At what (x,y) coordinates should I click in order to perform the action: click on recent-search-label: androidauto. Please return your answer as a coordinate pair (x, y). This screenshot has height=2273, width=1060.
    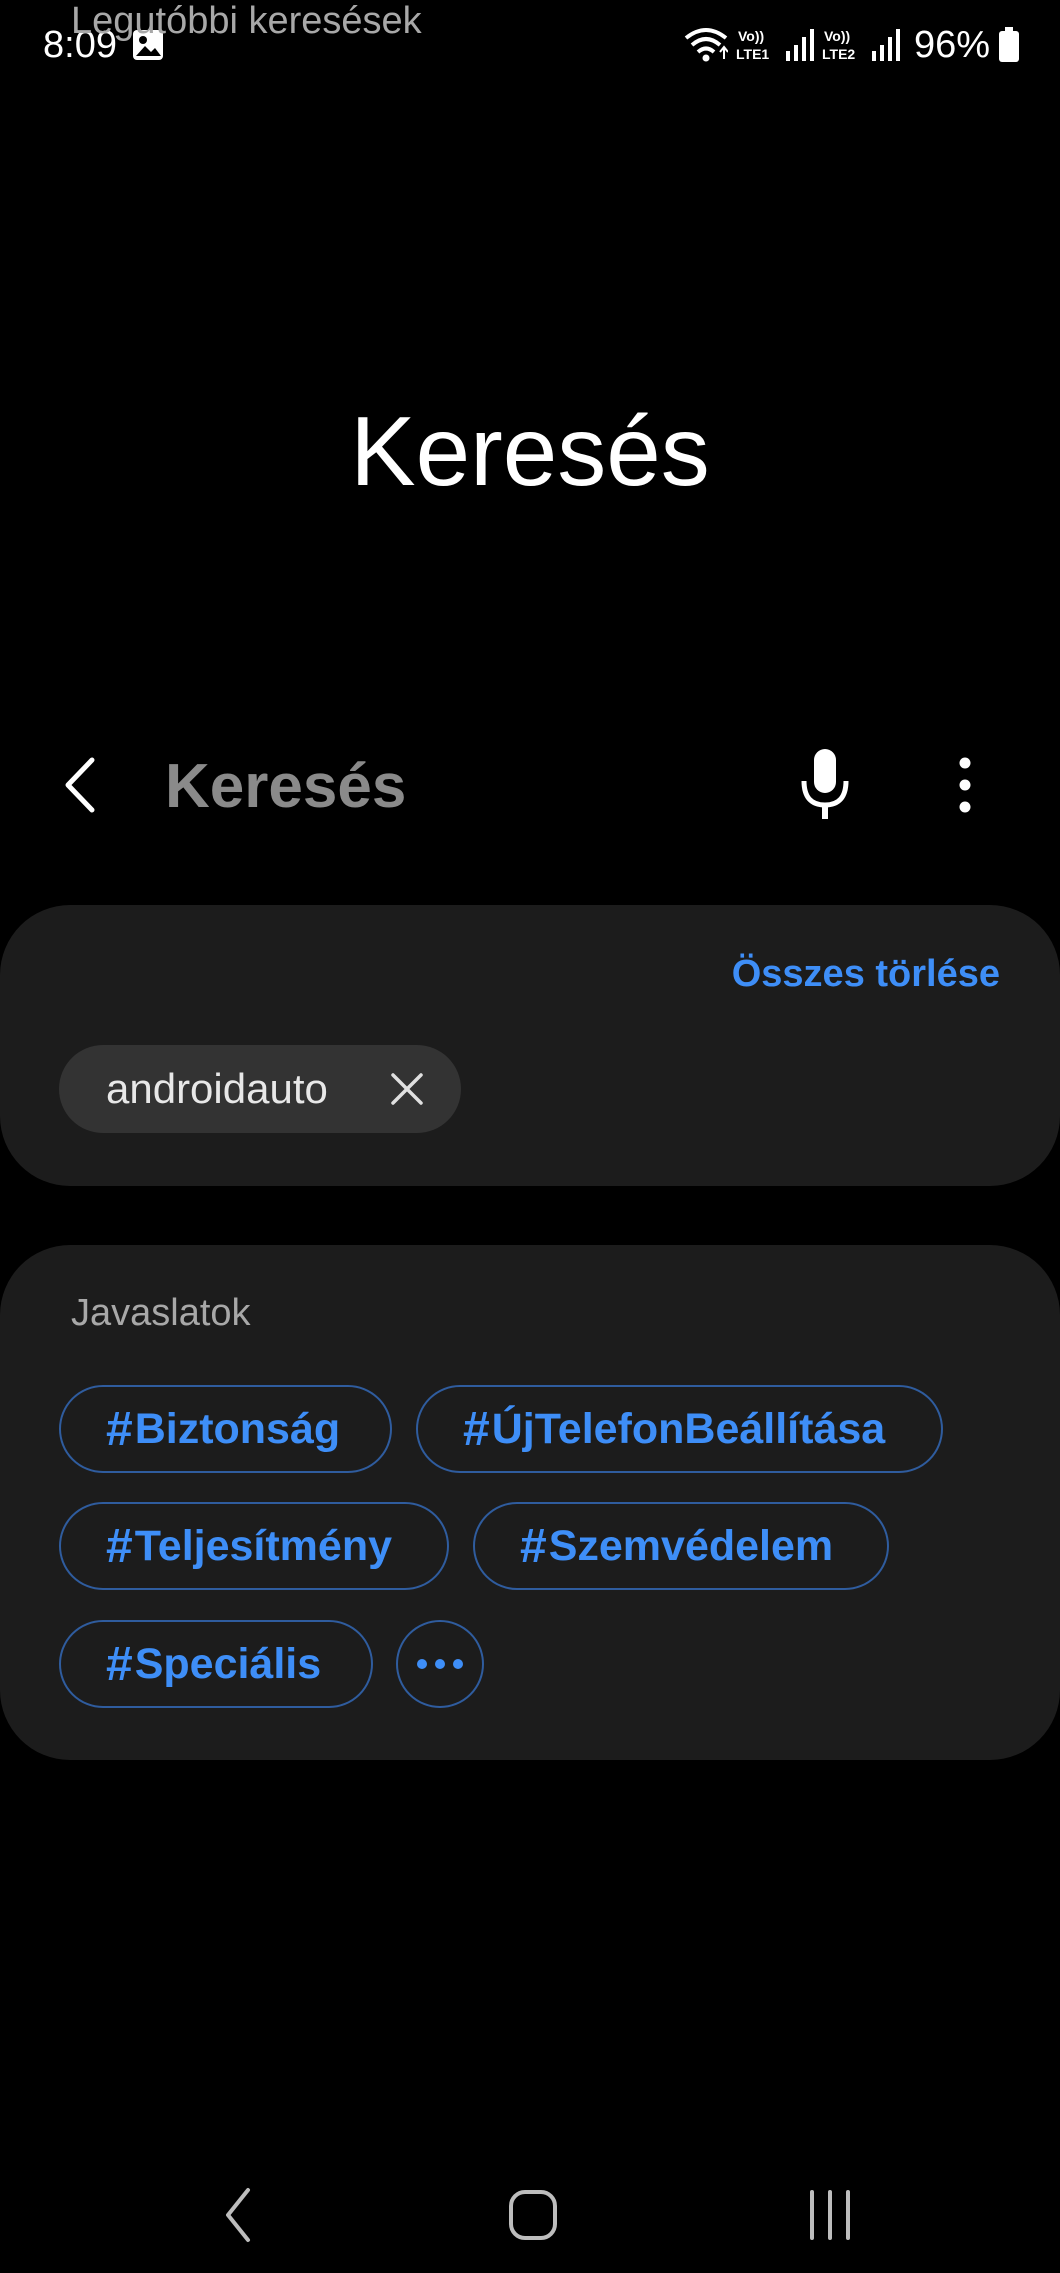
    Looking at the image, I should click on (217, 1088).